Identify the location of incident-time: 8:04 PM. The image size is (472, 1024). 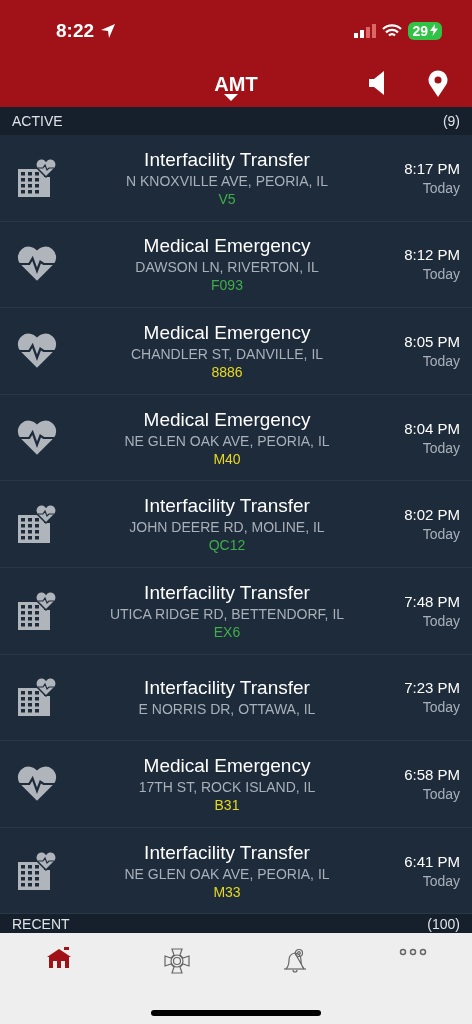
(432, 428).